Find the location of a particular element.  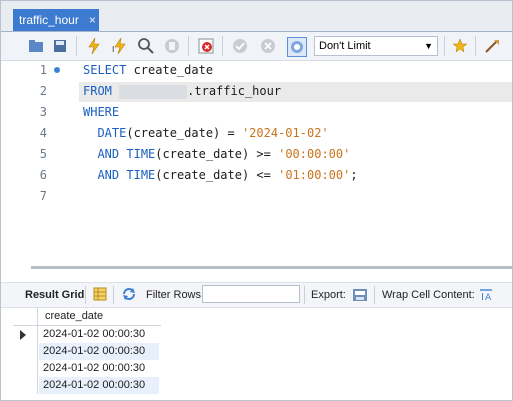

editor-line: 4 DATE(create_date) = '2024-01-02' is located at coordinates (256, 134).